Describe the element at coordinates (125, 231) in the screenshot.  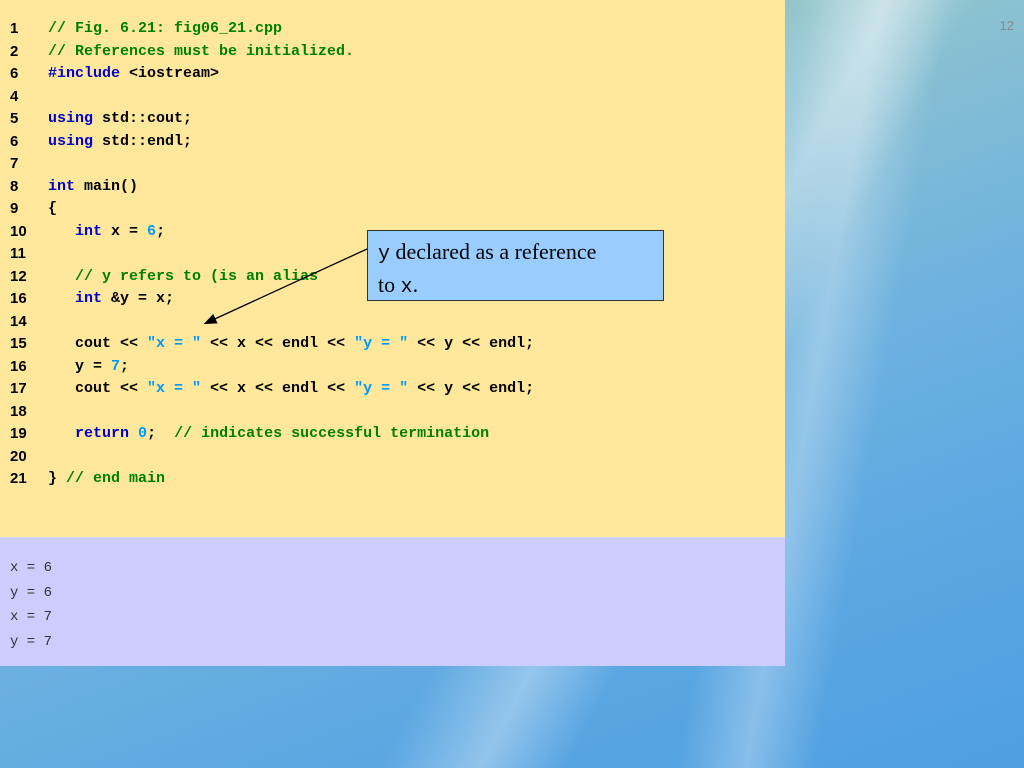
I see `code-token: x =` at that location.